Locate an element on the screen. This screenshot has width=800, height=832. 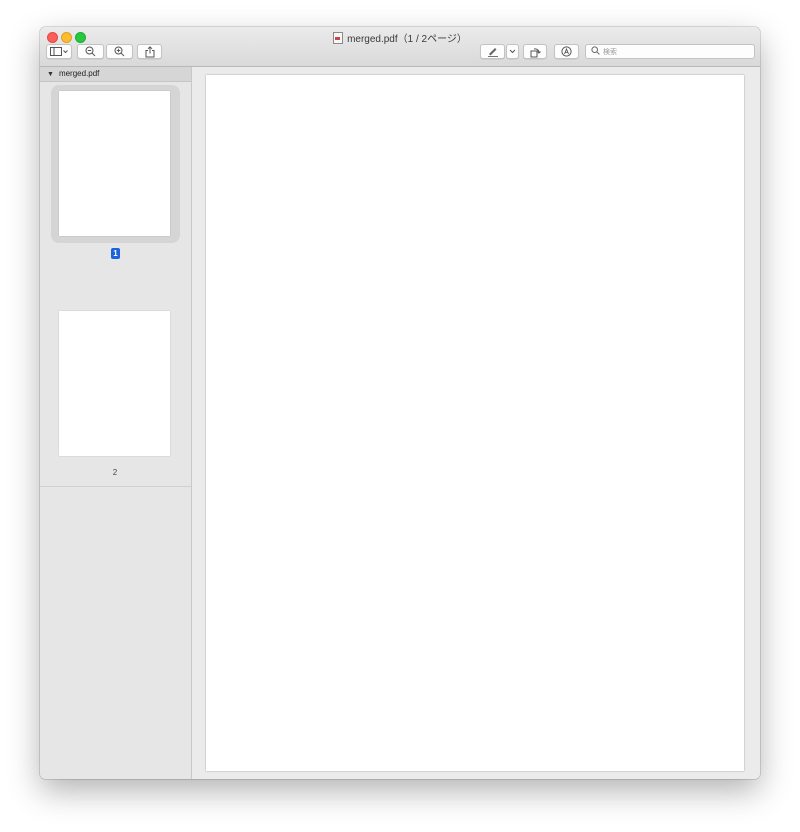
page-number-label-1: 1 is located at coordinates (115, 253).